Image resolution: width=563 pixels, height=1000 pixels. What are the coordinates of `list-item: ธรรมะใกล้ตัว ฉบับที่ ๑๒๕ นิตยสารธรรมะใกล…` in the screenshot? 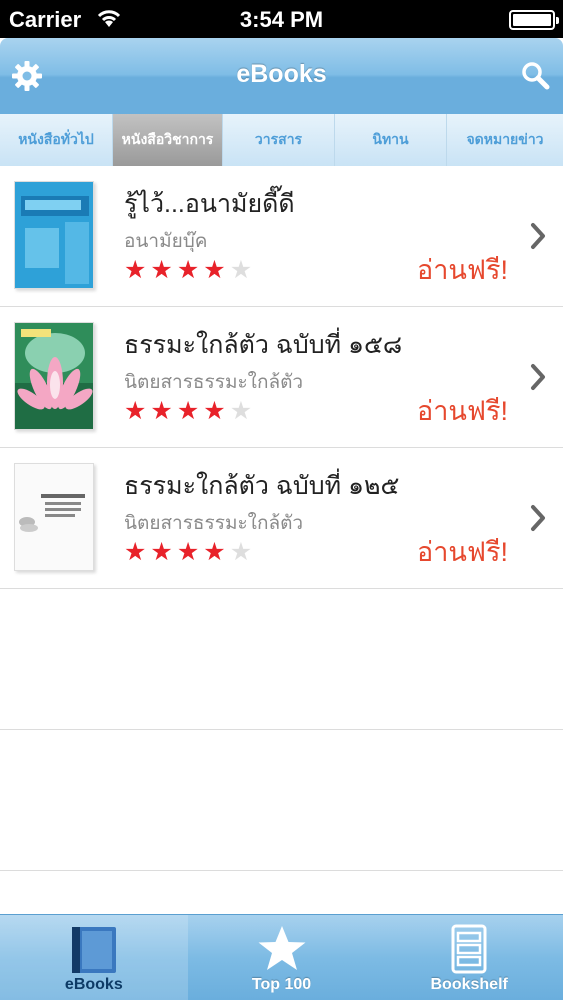 It's located at (281, 518).